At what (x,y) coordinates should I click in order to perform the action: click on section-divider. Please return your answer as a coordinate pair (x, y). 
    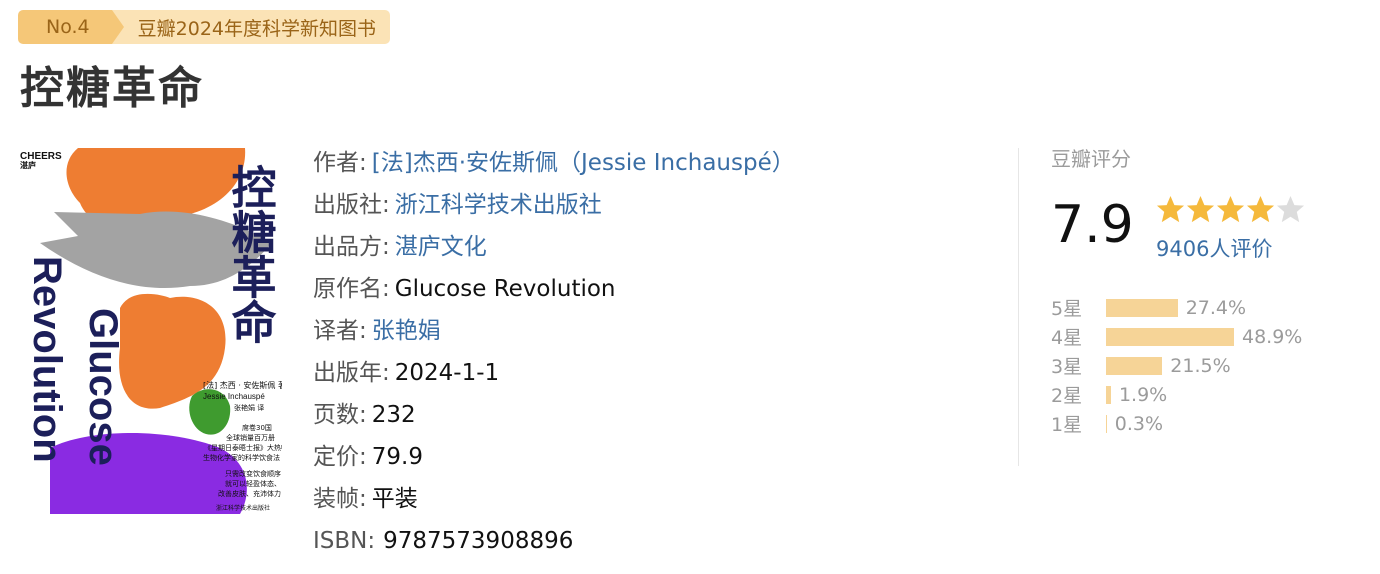
    Looking at the image, I should click on (1018, 307).